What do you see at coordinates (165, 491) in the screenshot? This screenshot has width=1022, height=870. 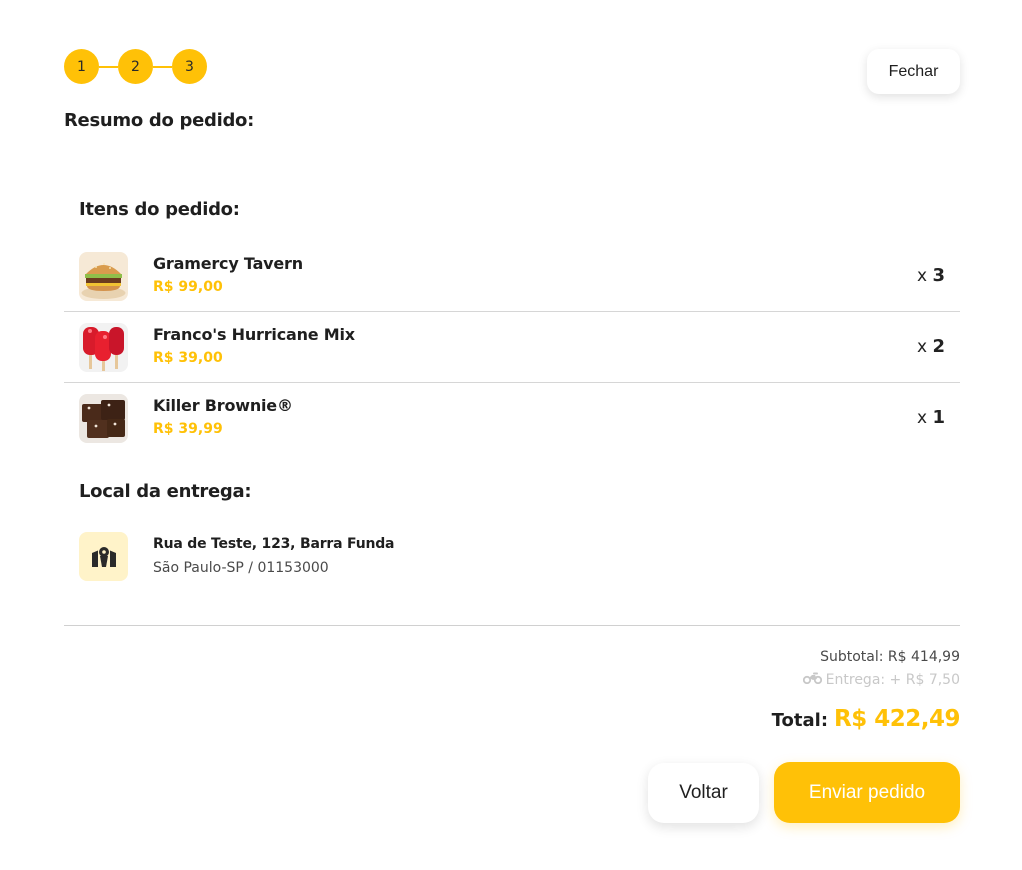 I see `delivery-section-title: Local da entrega:` at bounding box center [165, 491].